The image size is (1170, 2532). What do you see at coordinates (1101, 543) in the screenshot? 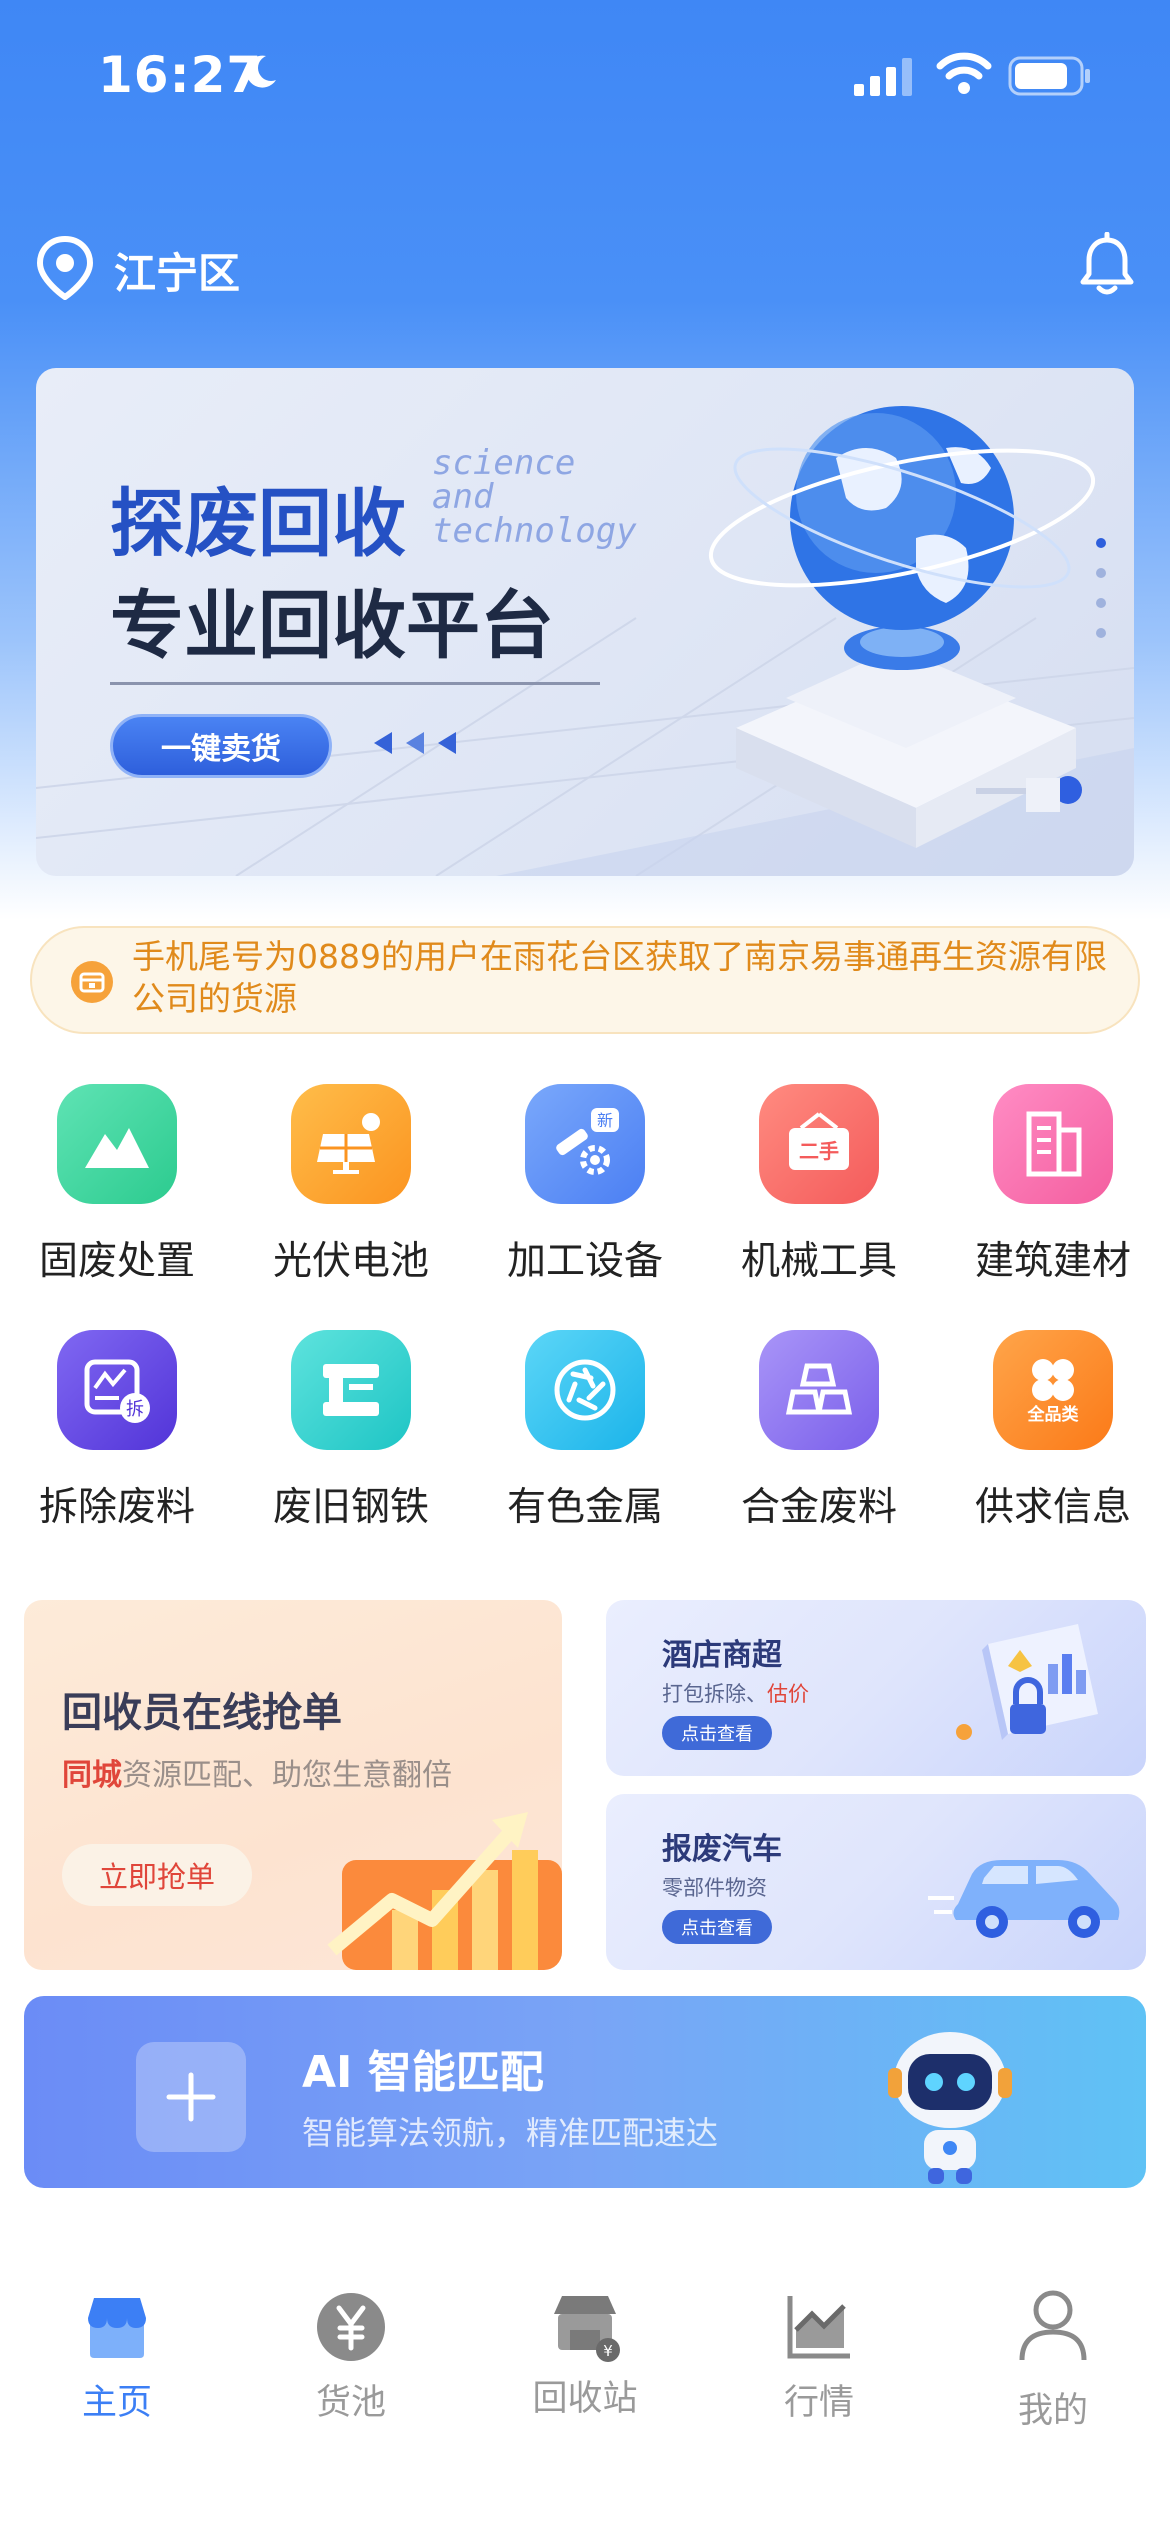
I see `banner-dot-active` at bounding box center [1101, 543].